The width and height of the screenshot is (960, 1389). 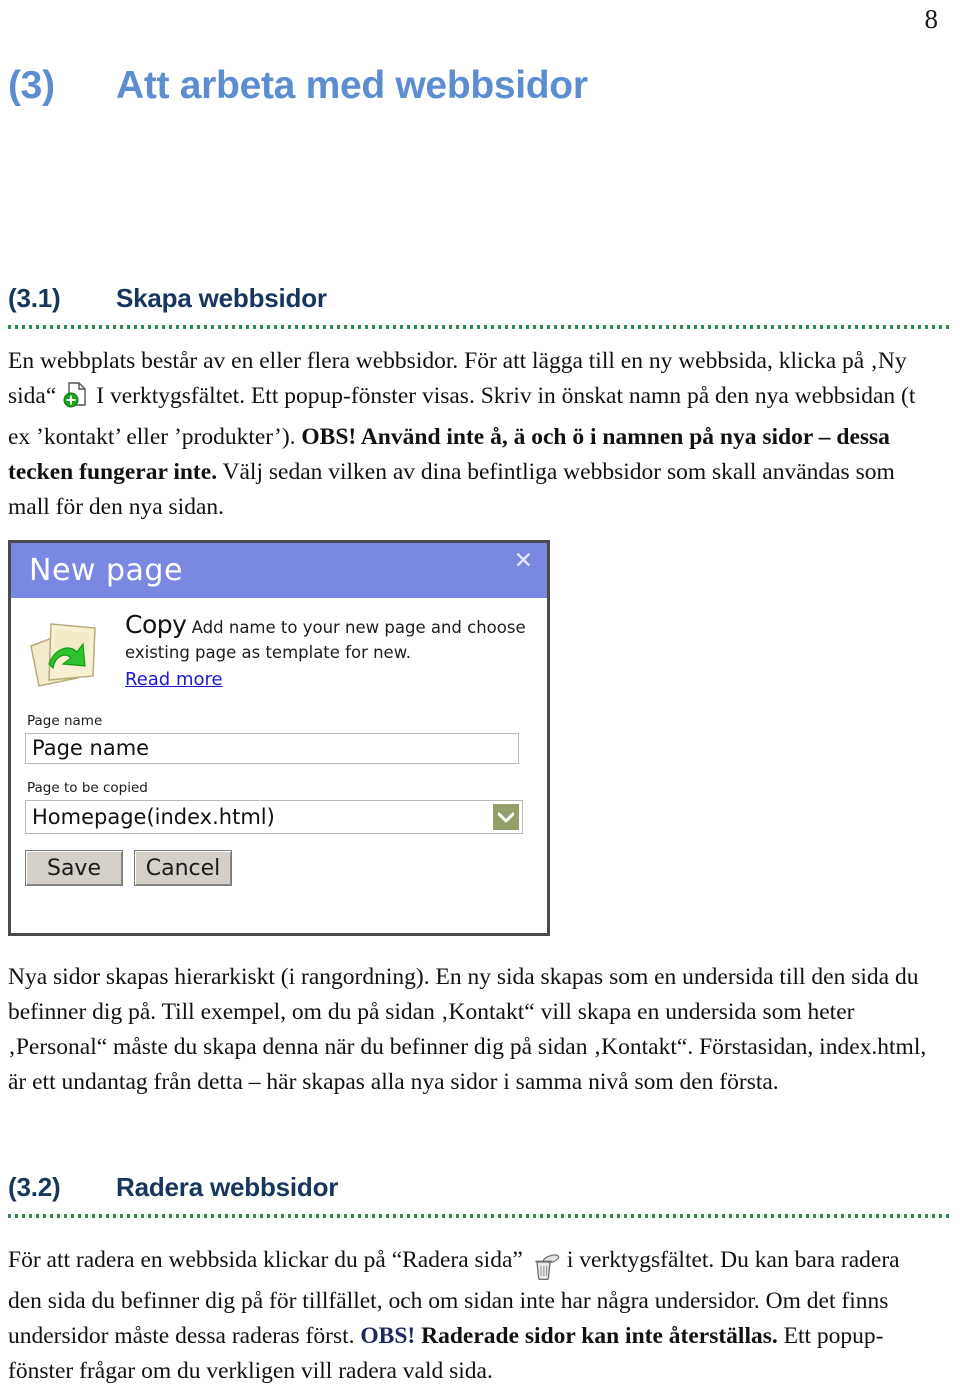 What do you see at coordinates (156, 624) in the screenshot?
I see `copy-heading: Copy` at bounding box center [156, 624].